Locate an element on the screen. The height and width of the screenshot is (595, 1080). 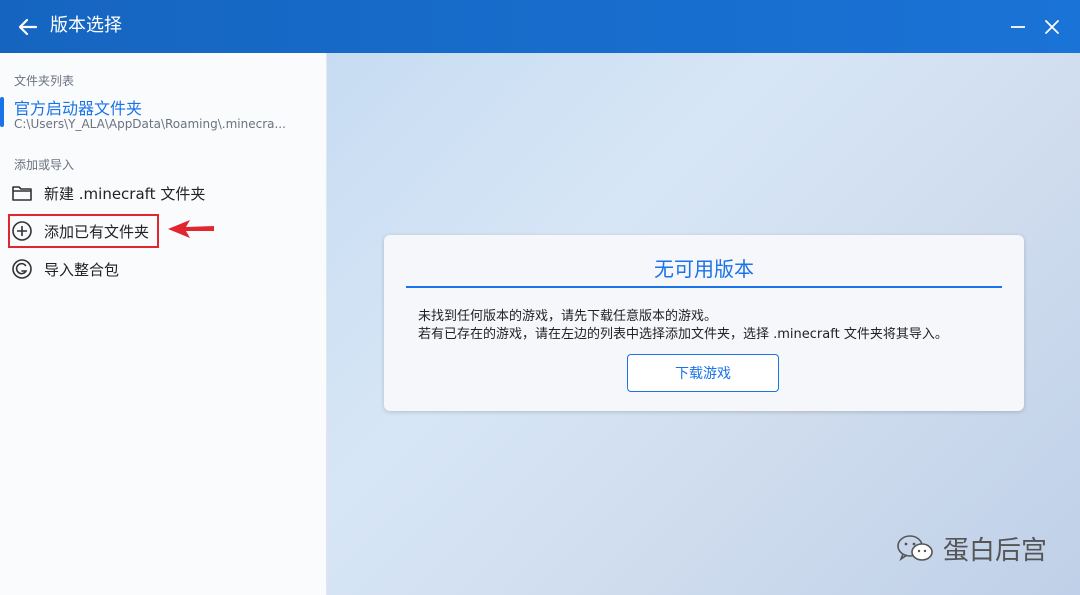
close-button is located at coordinates (1052, 27).